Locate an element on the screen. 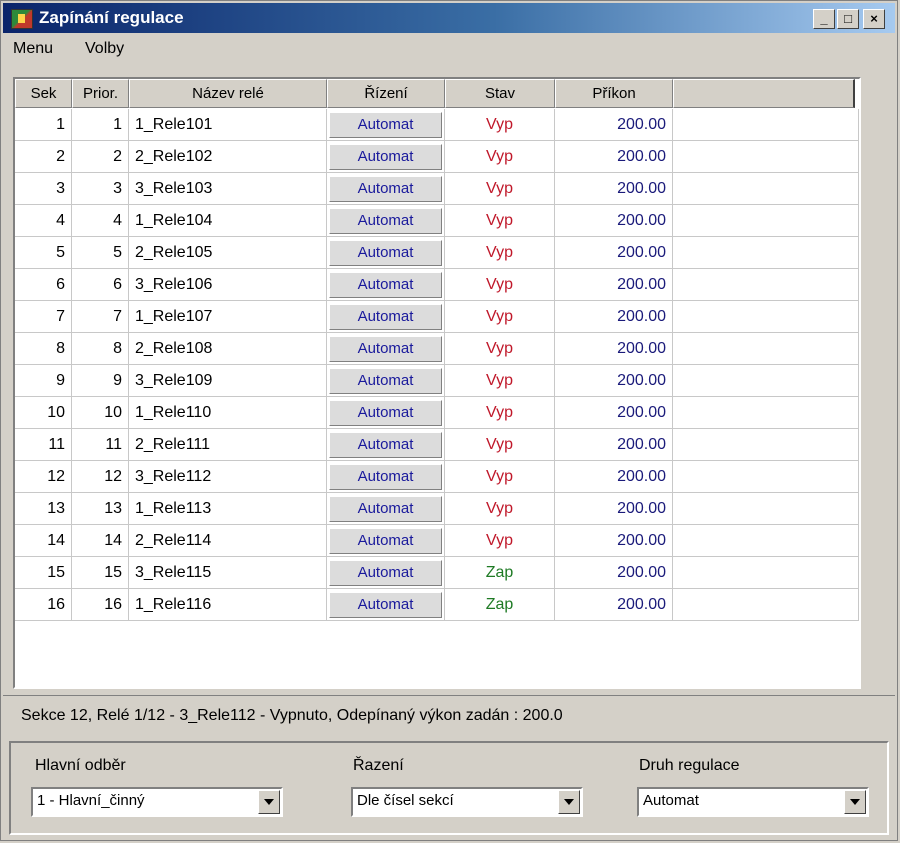 This screenshot has width=900, height=843. cell-prior: 1 is located at coordinates (100, 125).